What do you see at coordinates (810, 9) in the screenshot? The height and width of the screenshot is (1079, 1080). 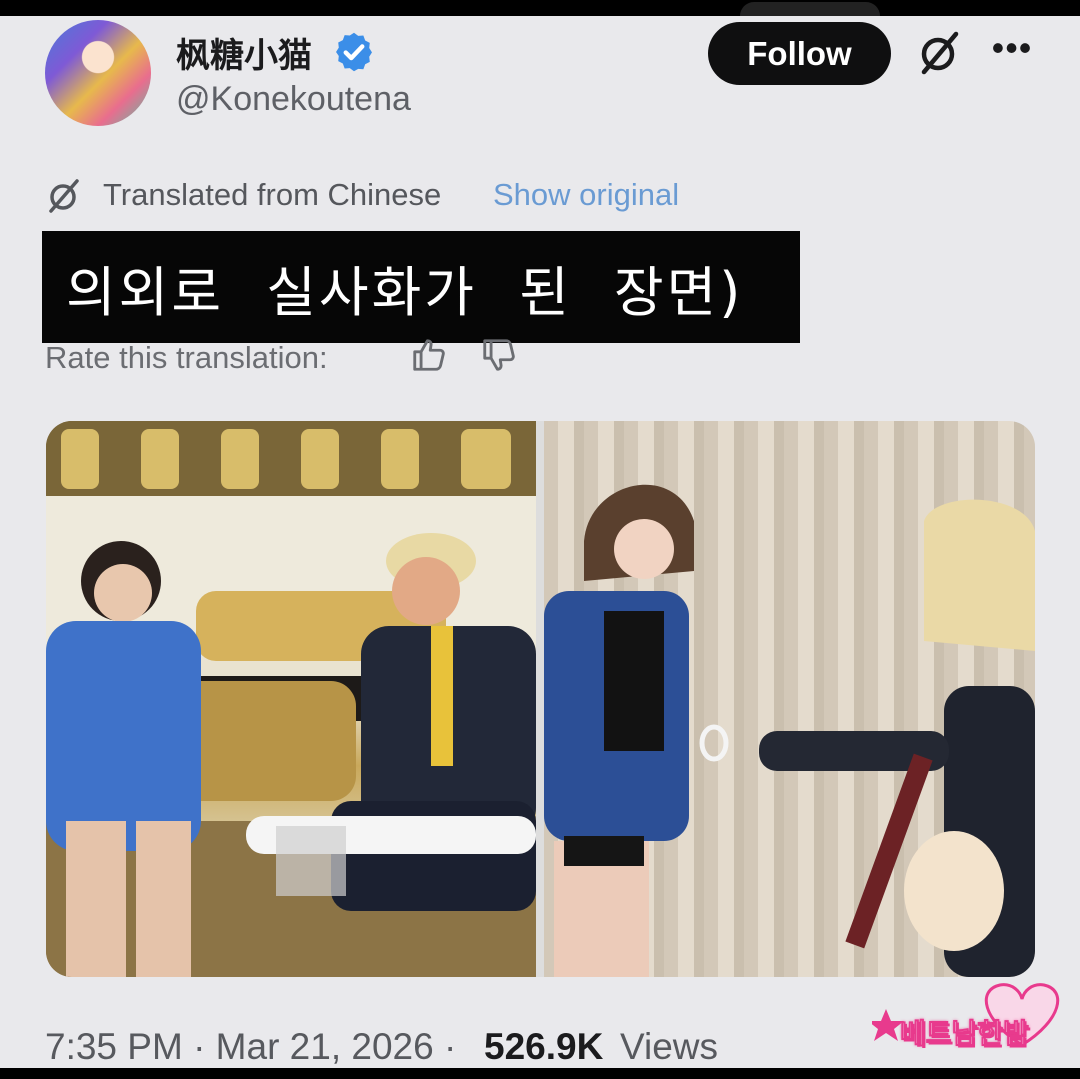 I see `ghost-follow-pill` at bounding box center [810, 9].